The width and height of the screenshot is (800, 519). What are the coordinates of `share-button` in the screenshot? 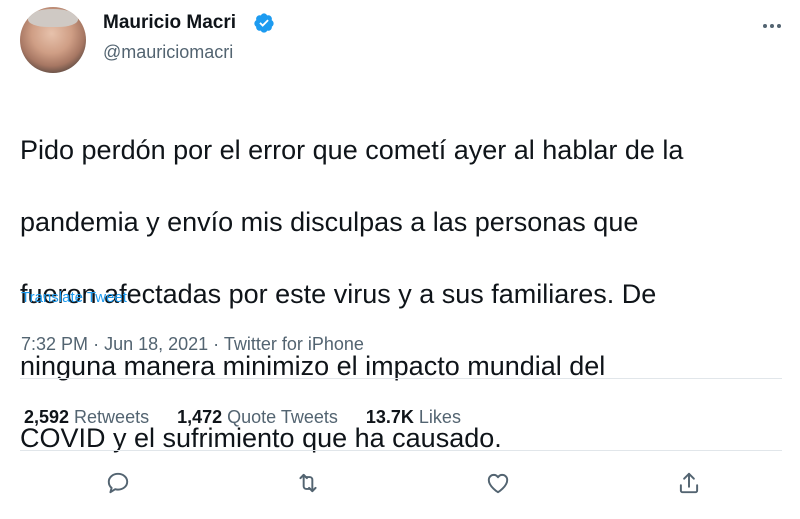 It's located at (689, 483).